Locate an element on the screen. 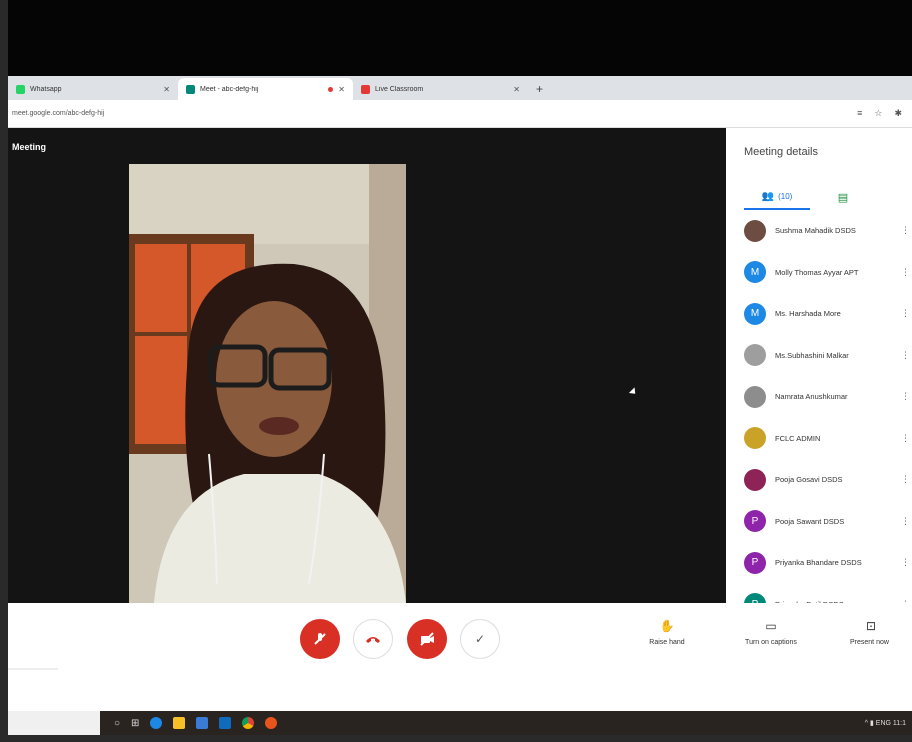 This screenshot has width=912, height=742. browser-tab-meet: Meet - abc-defg-hij ✕ is located at coordinates (265, 89).